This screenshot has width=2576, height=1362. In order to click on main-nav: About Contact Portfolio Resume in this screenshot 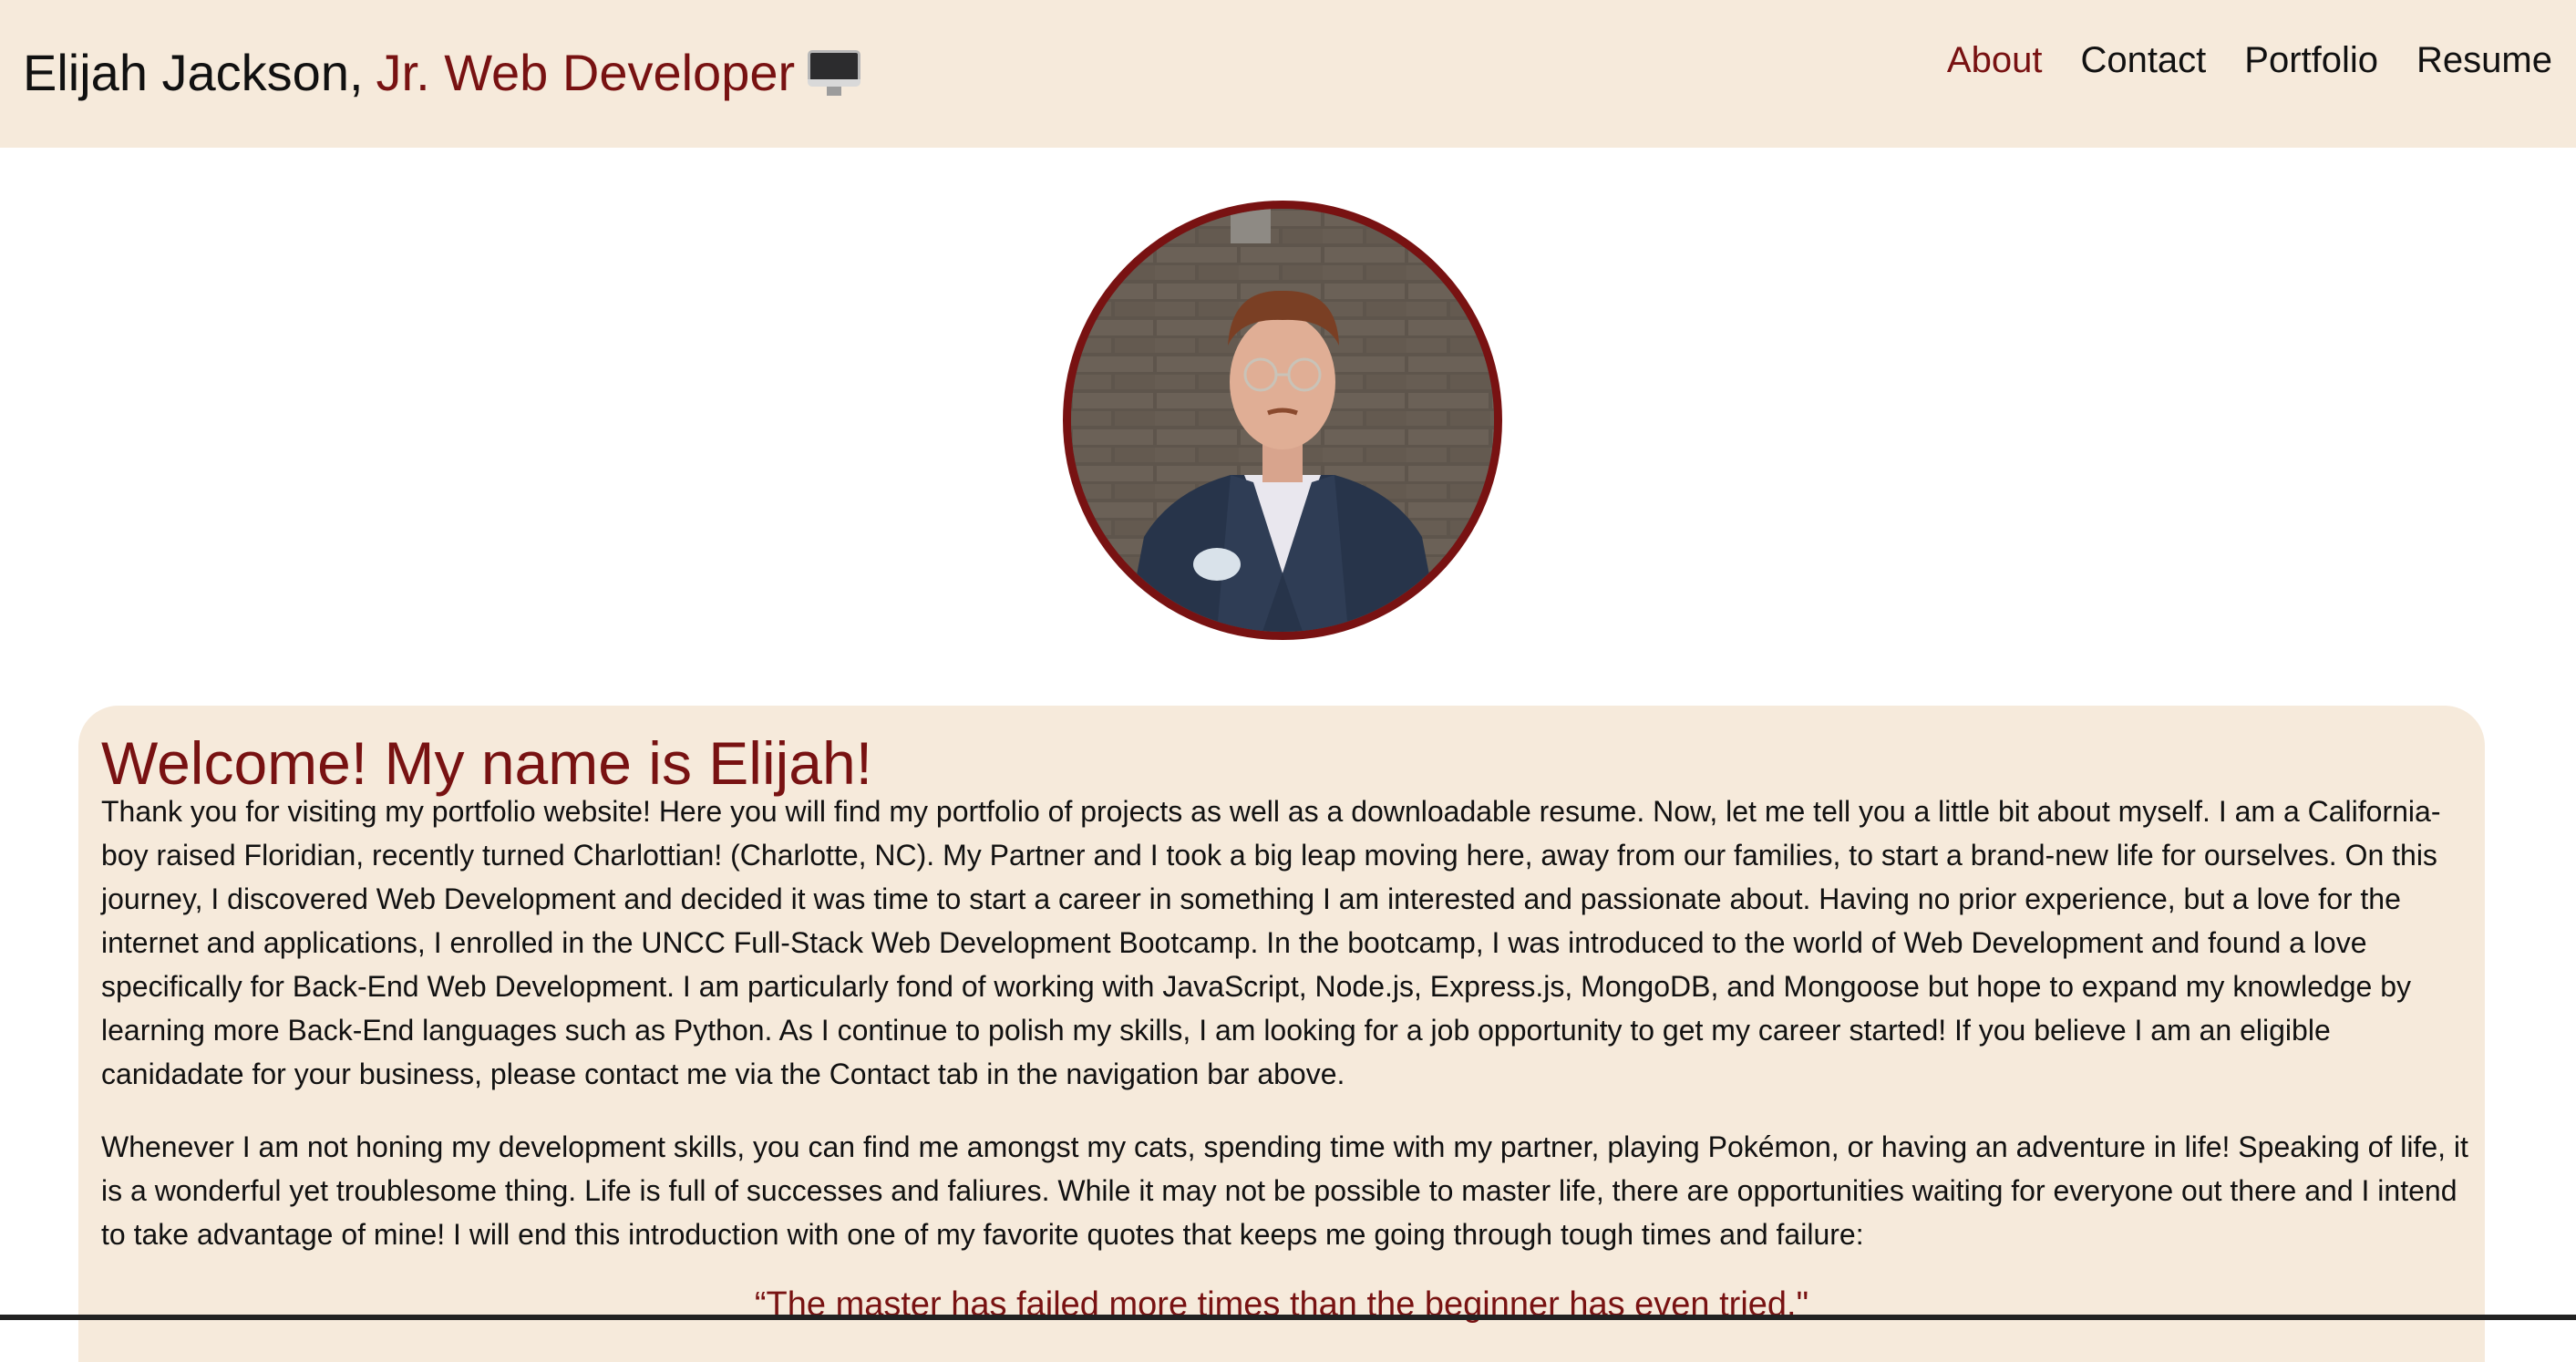, I will do `click(2249, 61)`.